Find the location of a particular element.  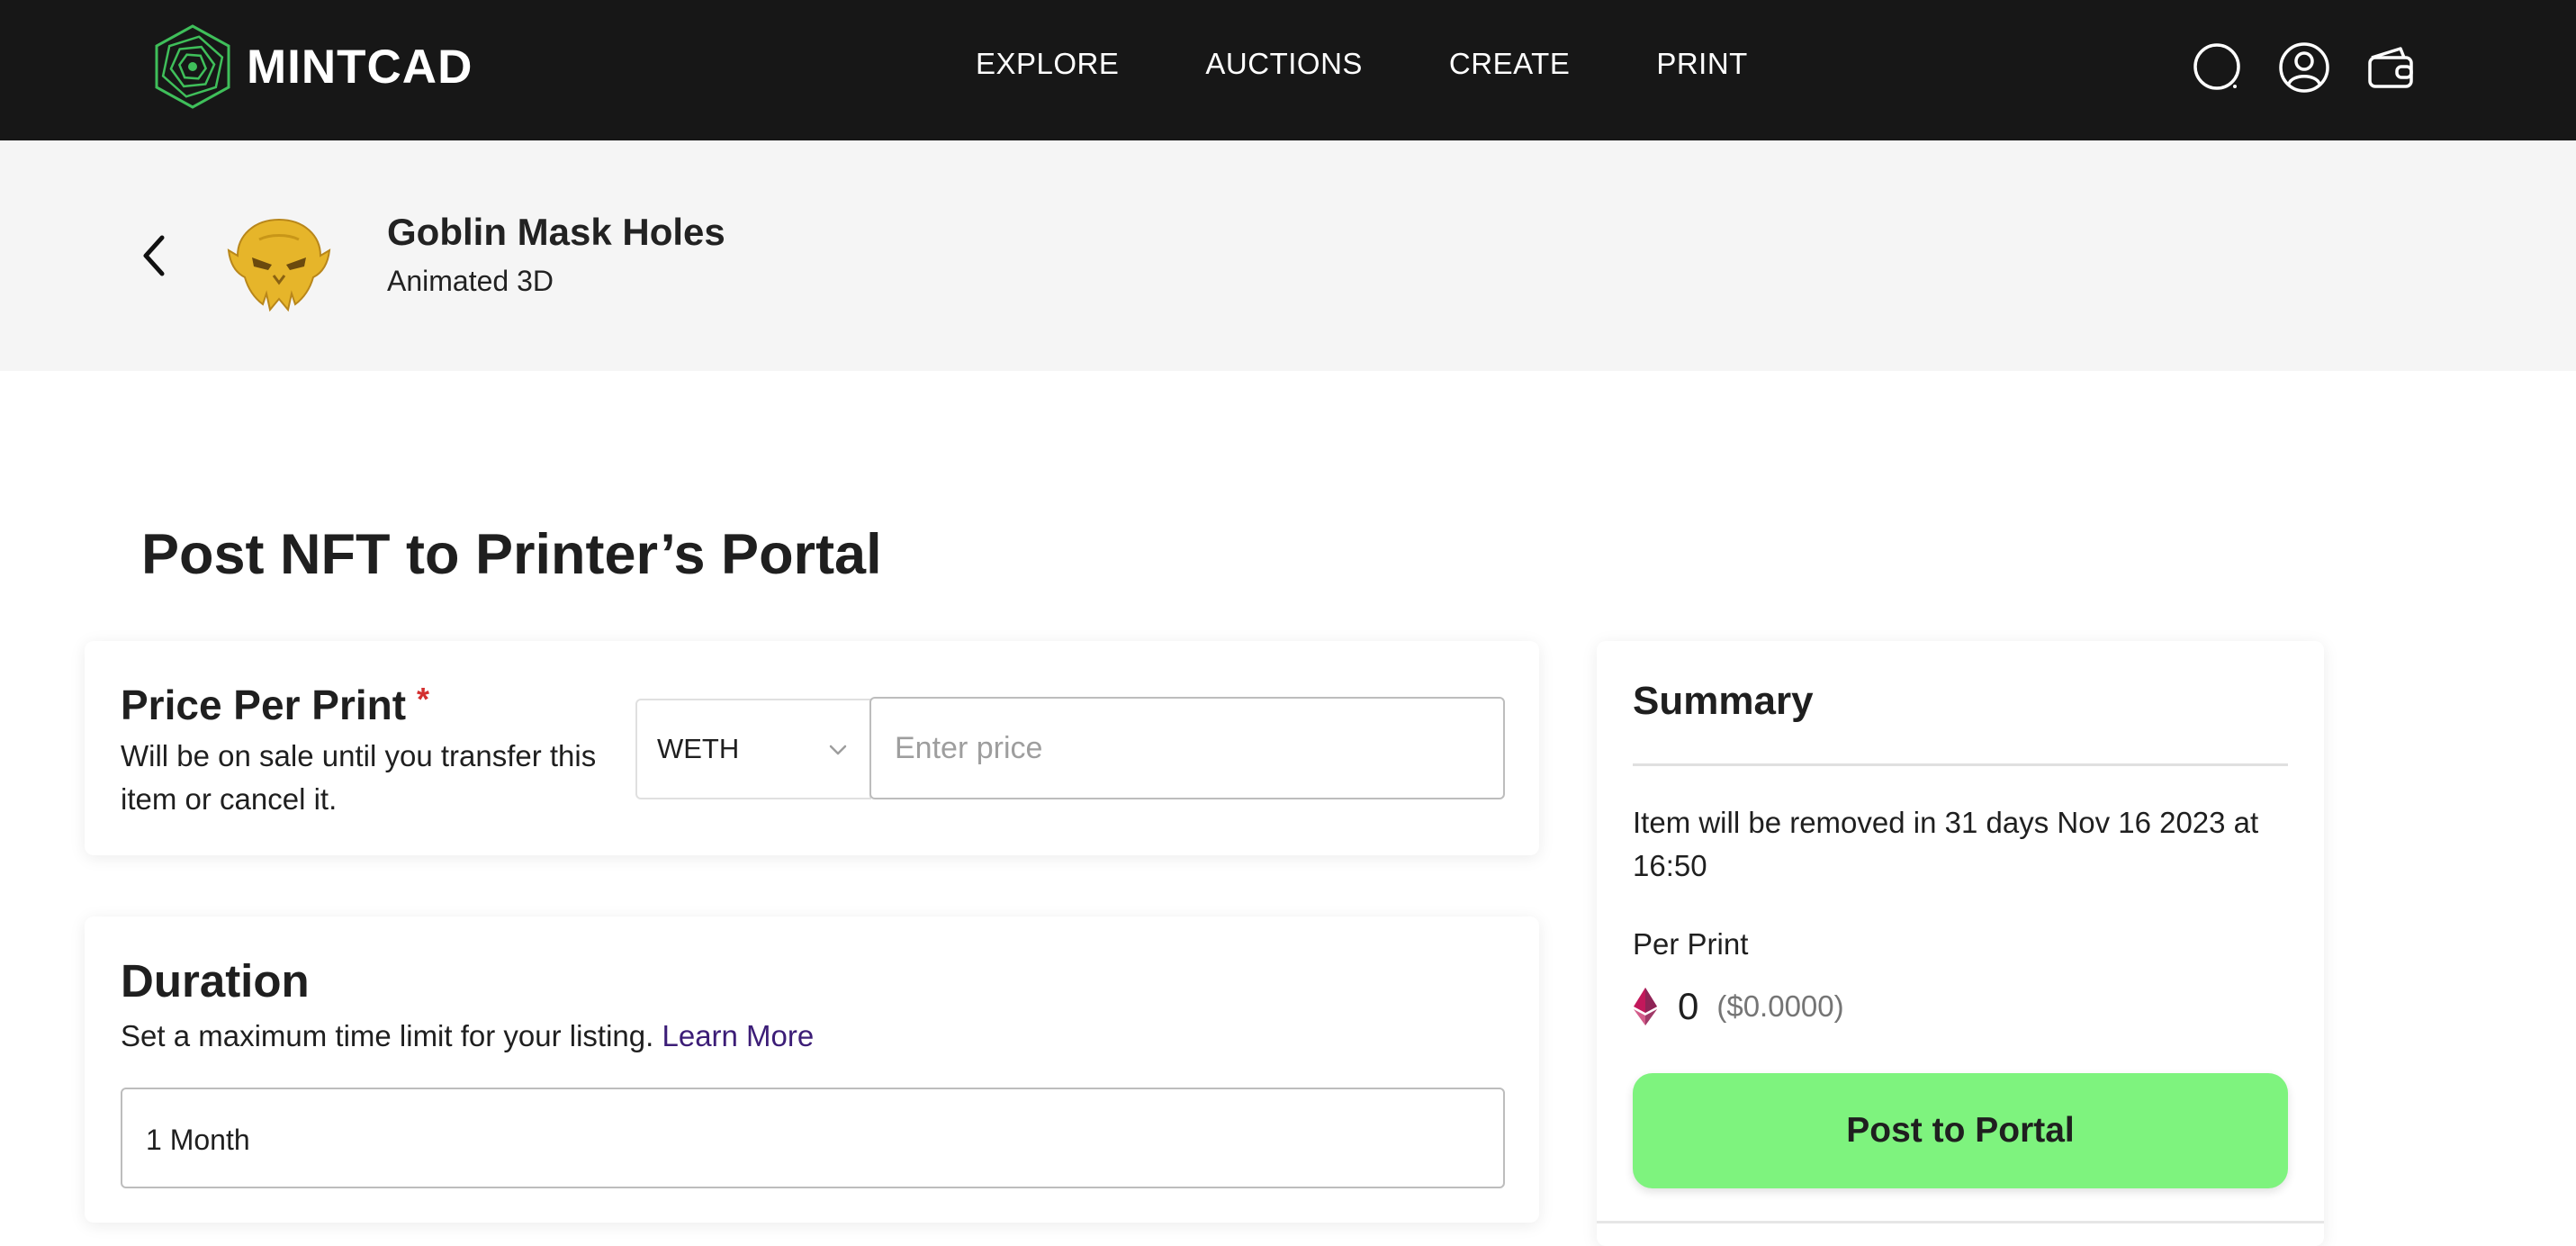

account-icon is located at coordinates (2304, 67).